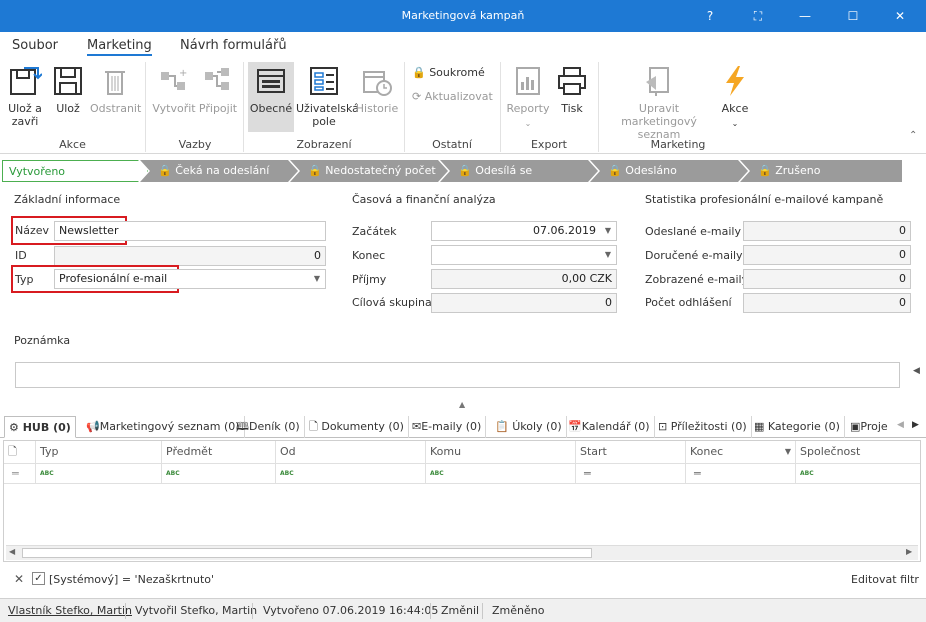 The image size is (926, 622). Describe the element at coordinates (797, 427) in the screenshot. I see `tab-categories: ▦ Kategorie (0)` at that location.